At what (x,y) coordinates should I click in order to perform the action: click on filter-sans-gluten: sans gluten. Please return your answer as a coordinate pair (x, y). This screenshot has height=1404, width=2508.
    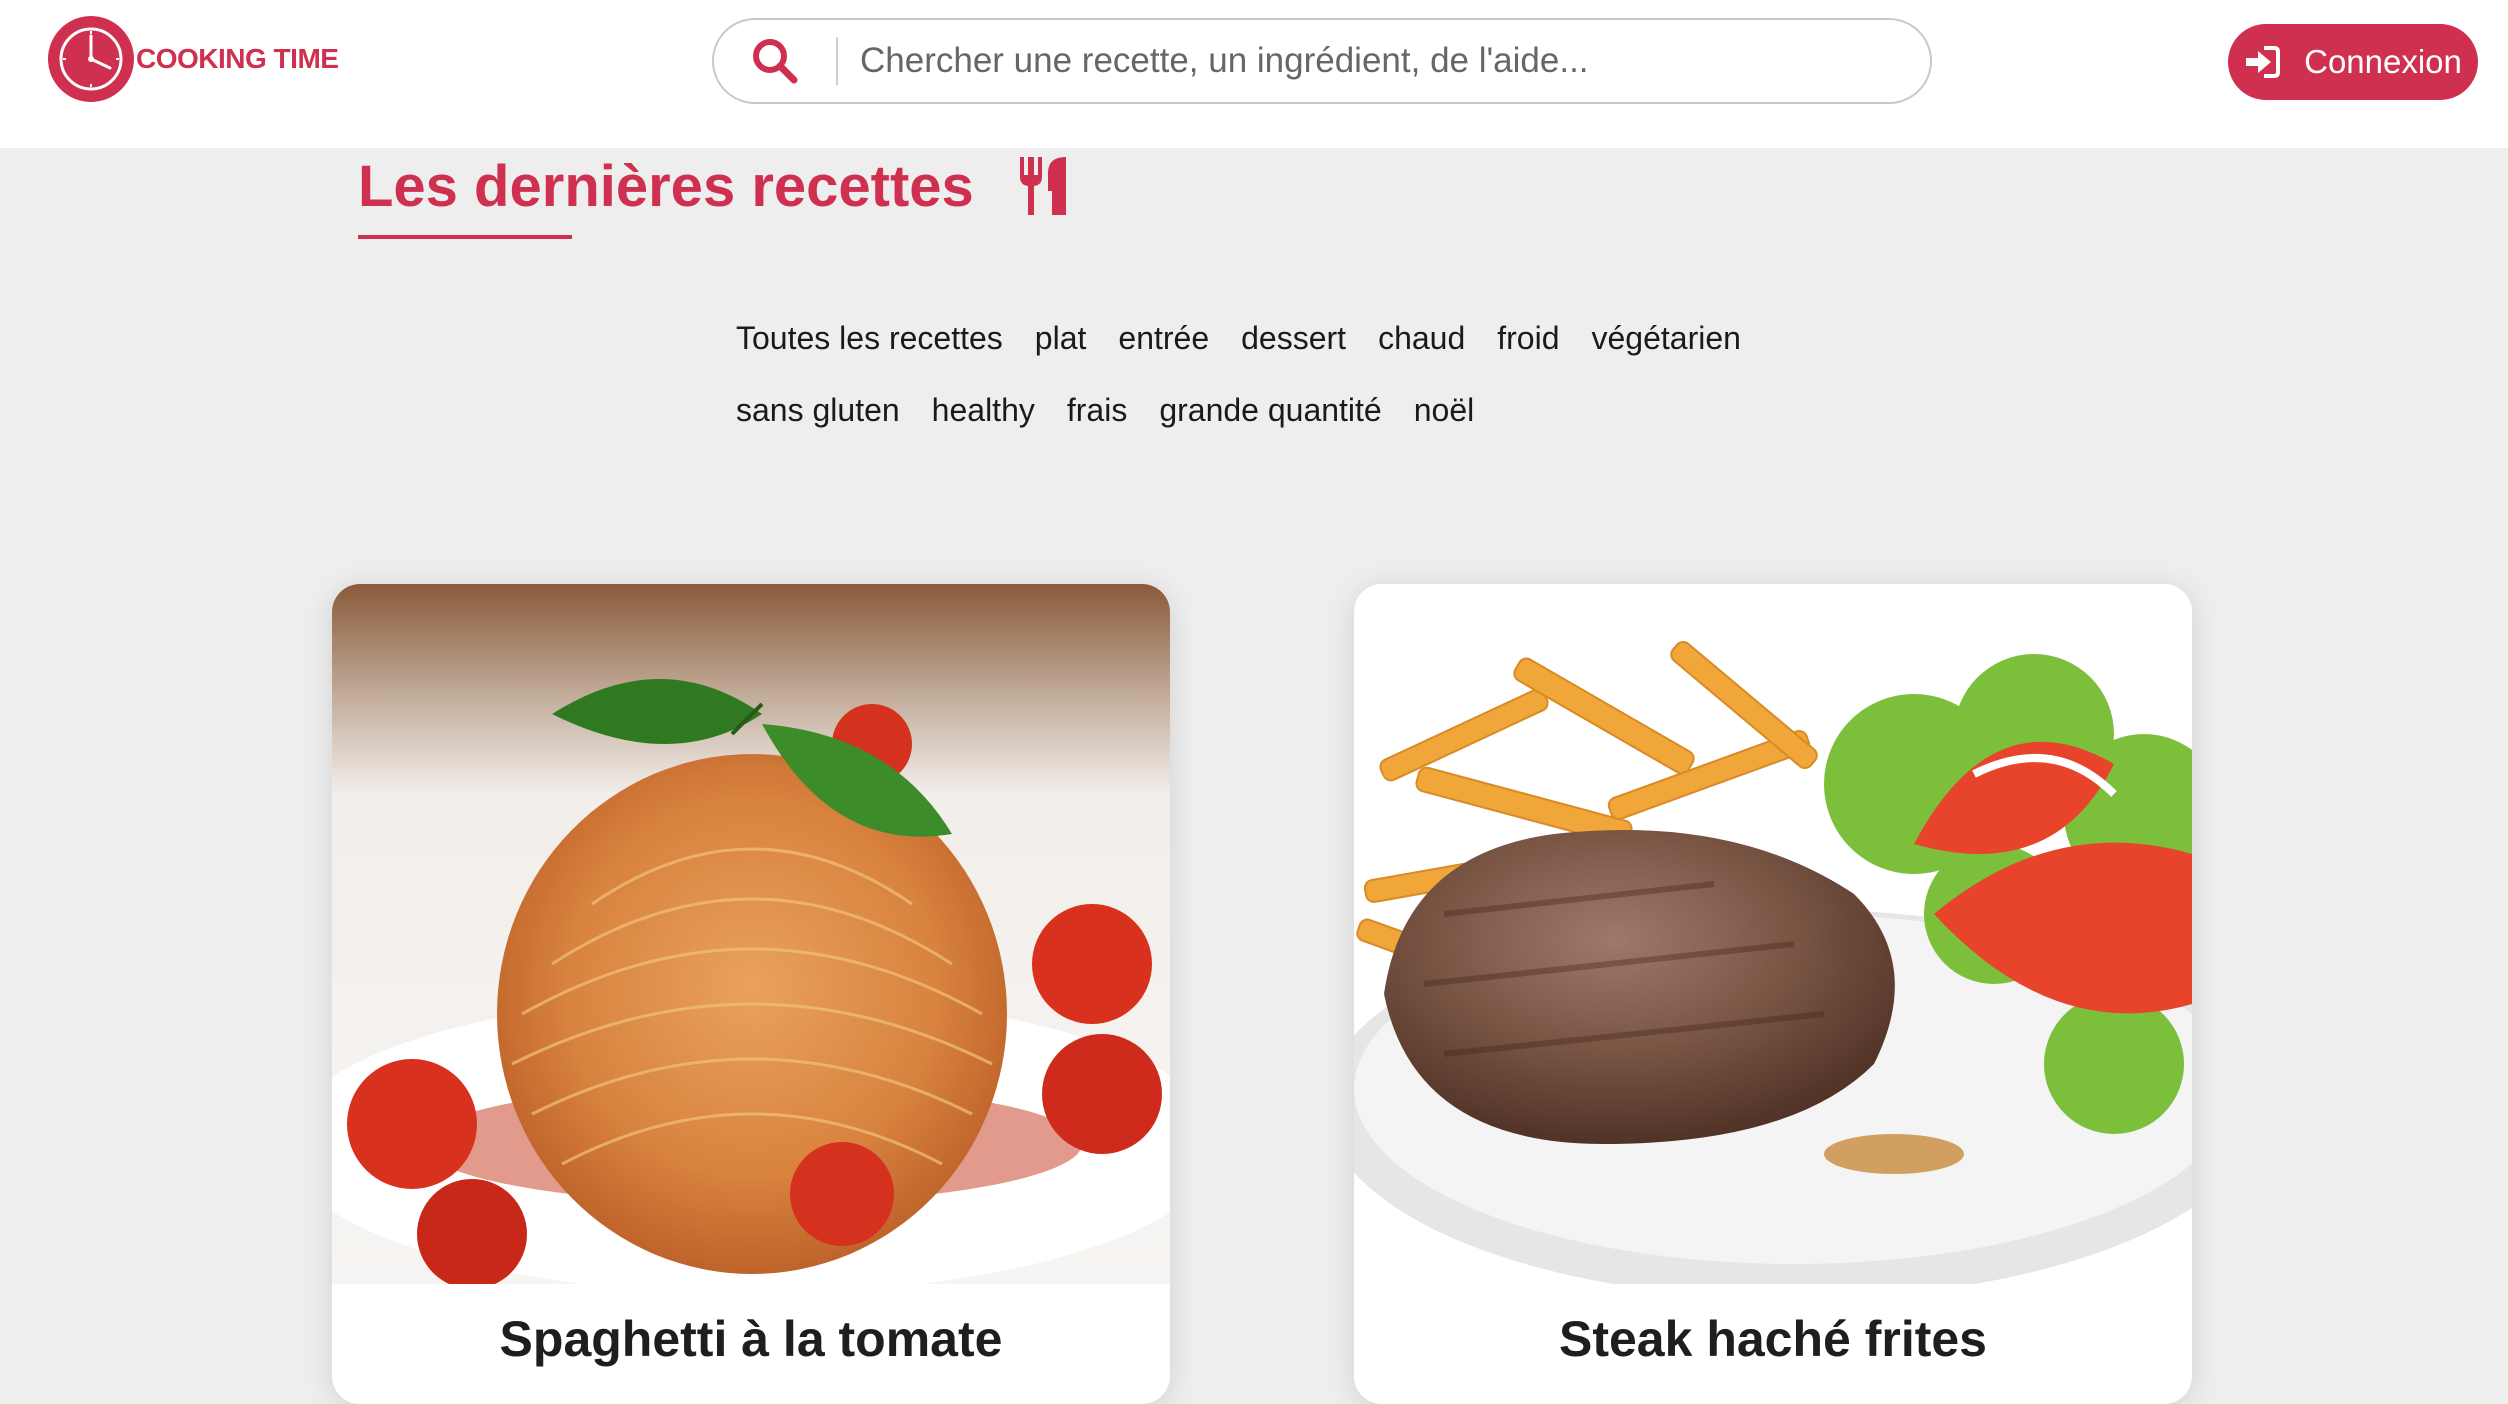
    Looking at the image, I should click on (818, 410).